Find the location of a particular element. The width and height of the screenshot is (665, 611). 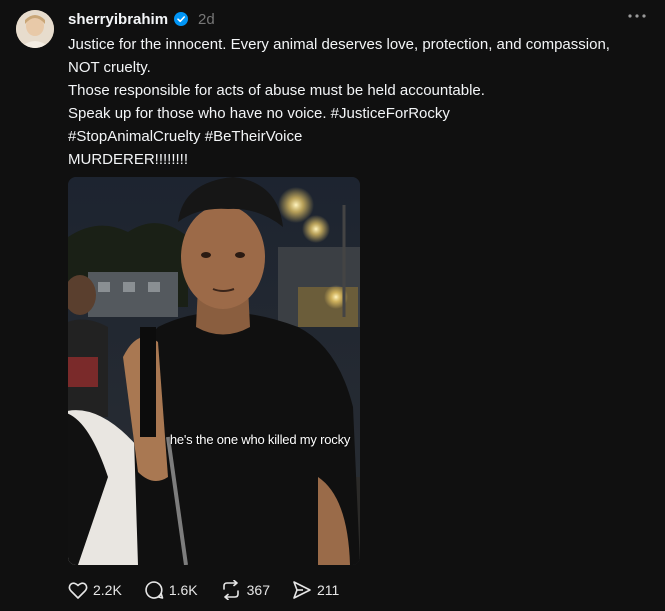

avatar is located at coordinates (35, 29).